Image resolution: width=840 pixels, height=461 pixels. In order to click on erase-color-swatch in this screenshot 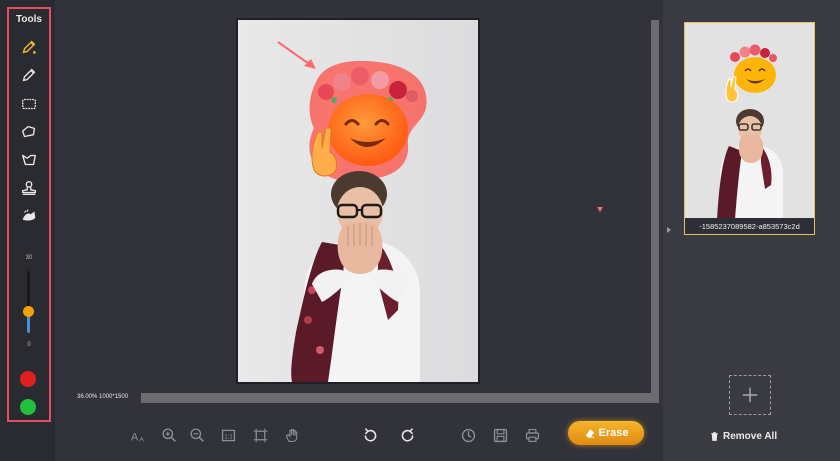, I will do `click(28, 407)`.